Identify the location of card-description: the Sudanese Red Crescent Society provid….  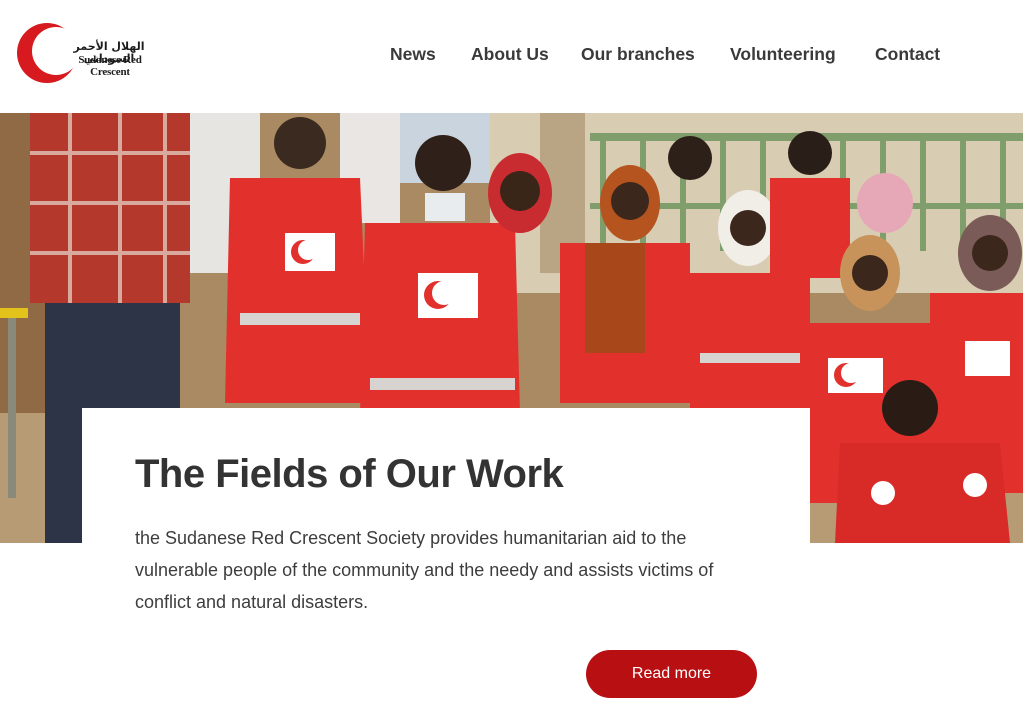
(424, 570).